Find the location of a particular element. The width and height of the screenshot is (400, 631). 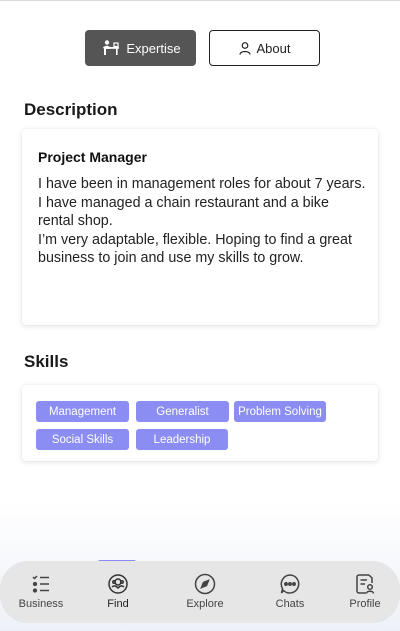

profile-document-icon is located at coordinates (365, 584).